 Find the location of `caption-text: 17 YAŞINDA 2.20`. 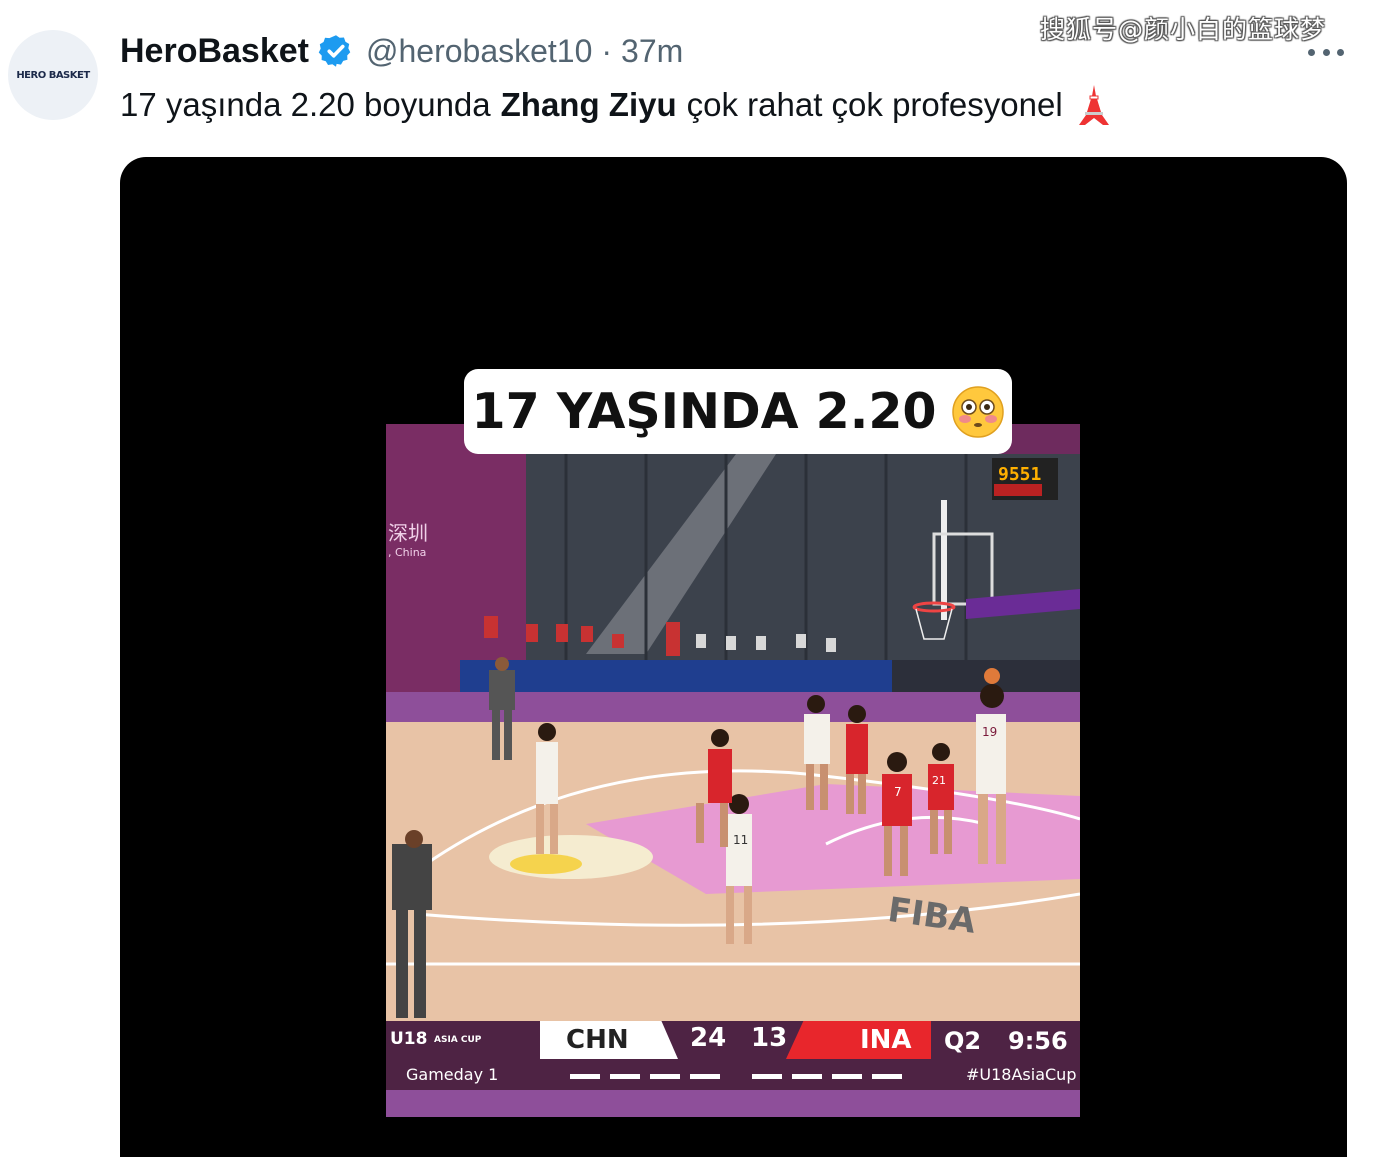

caption-text: 17 YAŞINDA 2.20 is located at coordinates (704, 411).